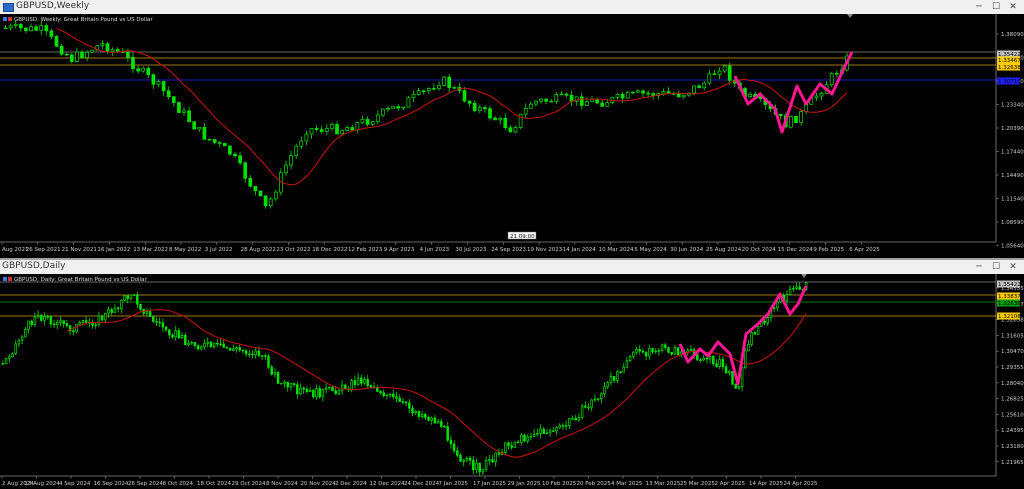  What do you see at coordinates (79, 250) in the screenshot?
I see `time-tick-label: 21 Nov 2021` at bounding box center [79, 250].